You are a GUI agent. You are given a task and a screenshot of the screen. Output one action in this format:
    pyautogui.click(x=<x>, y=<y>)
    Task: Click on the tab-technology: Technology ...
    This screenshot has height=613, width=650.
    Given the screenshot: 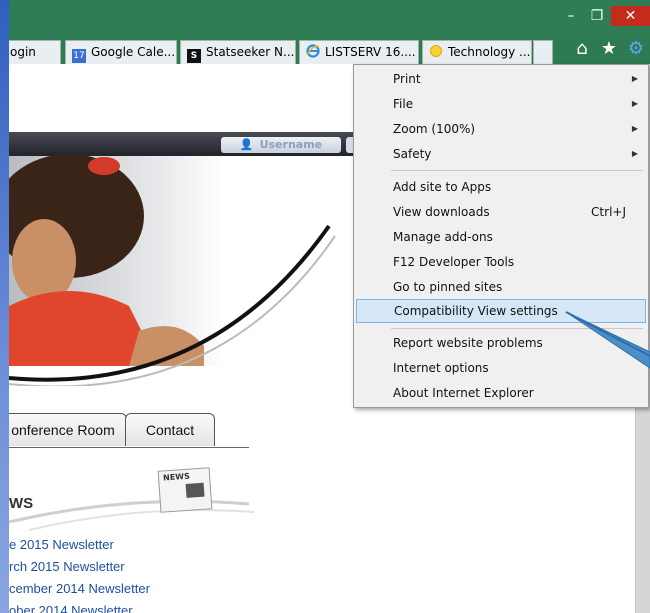 What is the action you would take?
    pyautogui.click(x=477, y=52)
    